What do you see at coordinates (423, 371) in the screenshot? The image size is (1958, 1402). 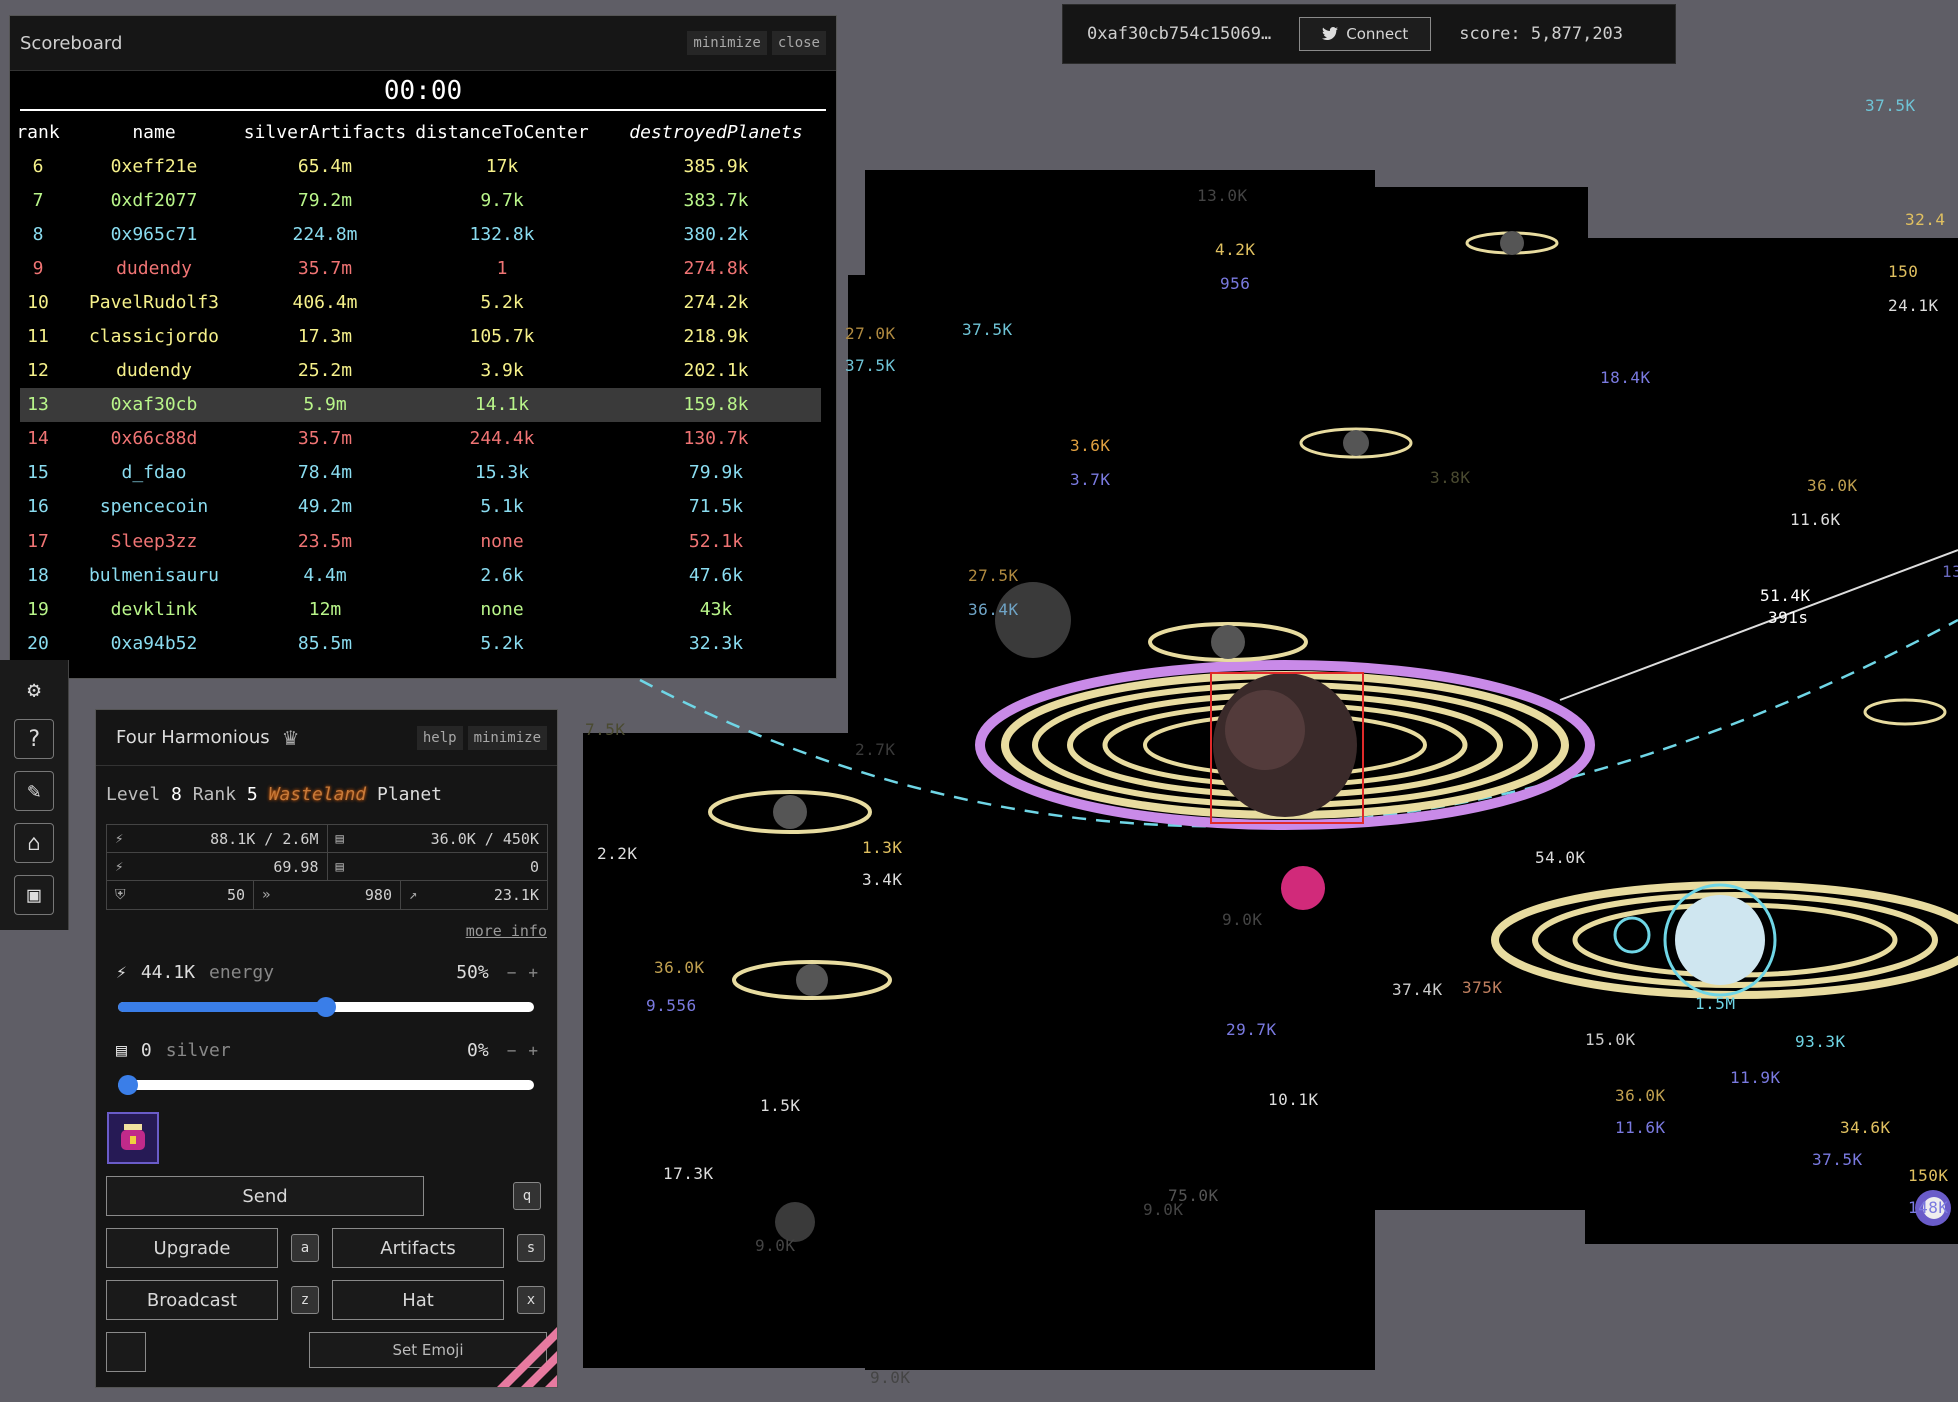 I see `scoreboard-row: 12 dudendy 25.2m 3.9k 202.1k` at bounding box center [423, 371].